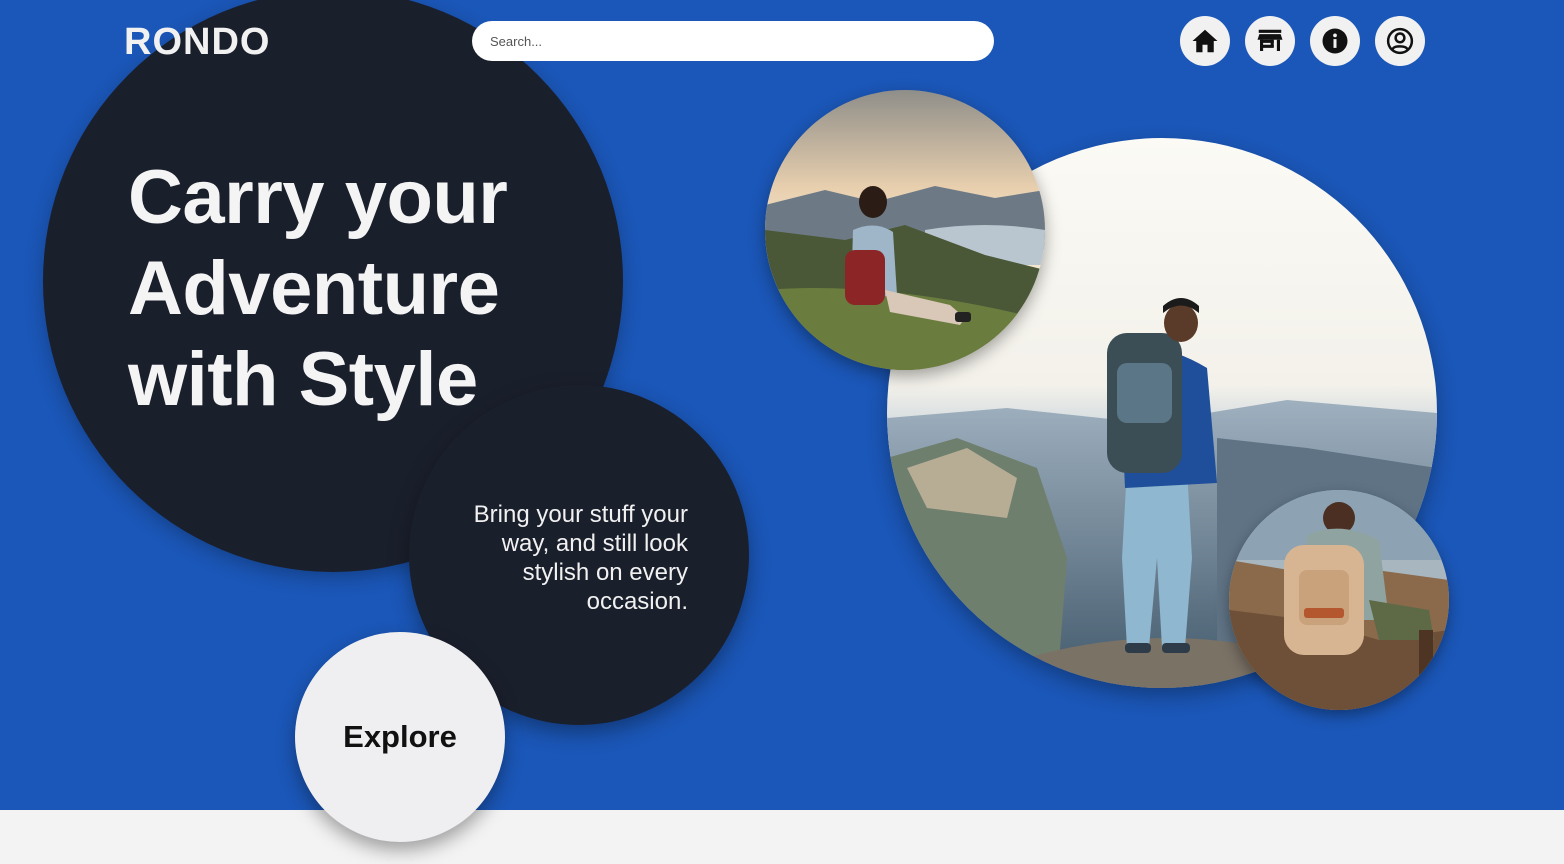 The image size is (1564, 864). Describe the element at coordinates (782, 837) in the screenshot. I see `footer-band` at that location.